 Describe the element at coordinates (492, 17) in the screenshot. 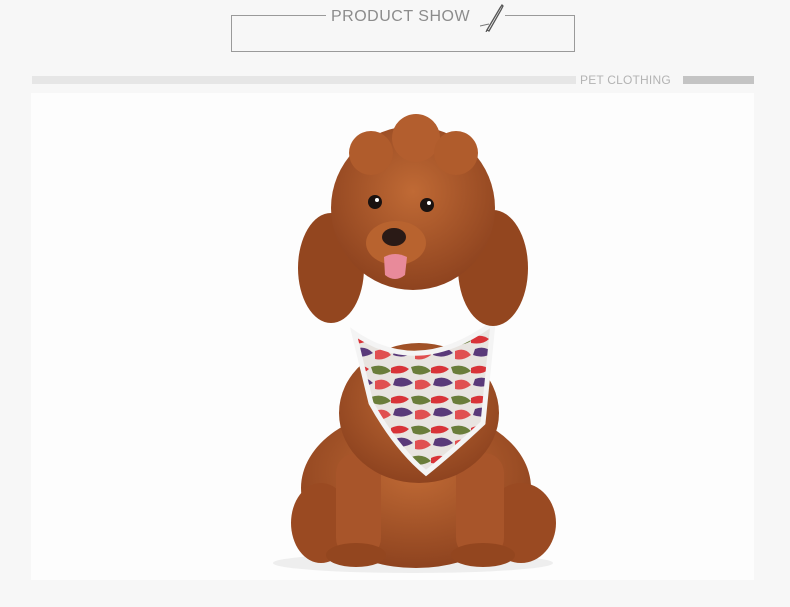

I see `pen-icon` at that location.